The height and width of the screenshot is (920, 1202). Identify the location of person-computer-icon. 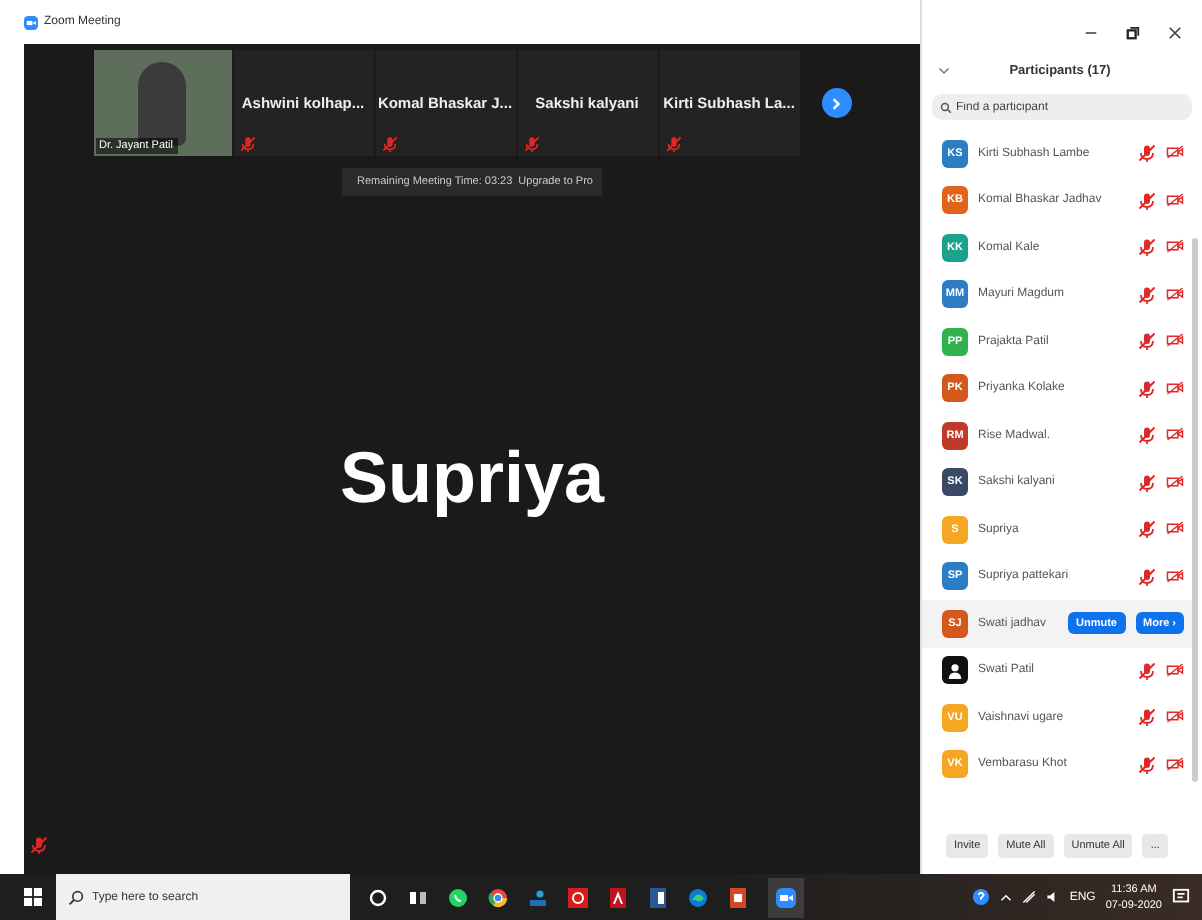
(538, 897).